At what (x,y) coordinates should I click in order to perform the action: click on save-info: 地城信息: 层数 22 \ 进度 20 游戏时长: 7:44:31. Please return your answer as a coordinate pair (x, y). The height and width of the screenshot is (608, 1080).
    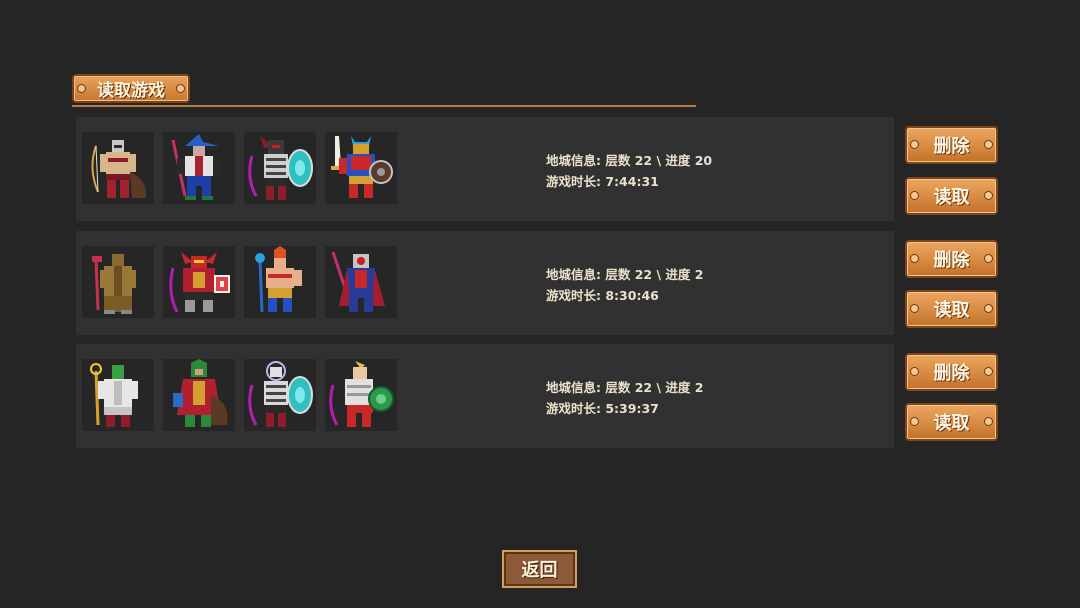
    Looking at the image, I should click on (629, 171).